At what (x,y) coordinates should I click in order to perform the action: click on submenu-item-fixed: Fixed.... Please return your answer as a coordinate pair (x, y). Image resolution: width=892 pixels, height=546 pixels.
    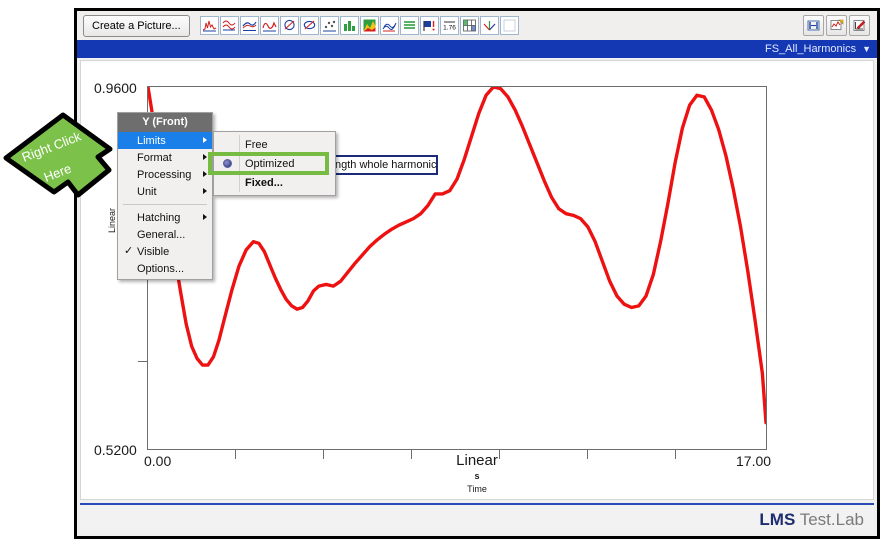
    Looking at the image, I should click on (274, 182).